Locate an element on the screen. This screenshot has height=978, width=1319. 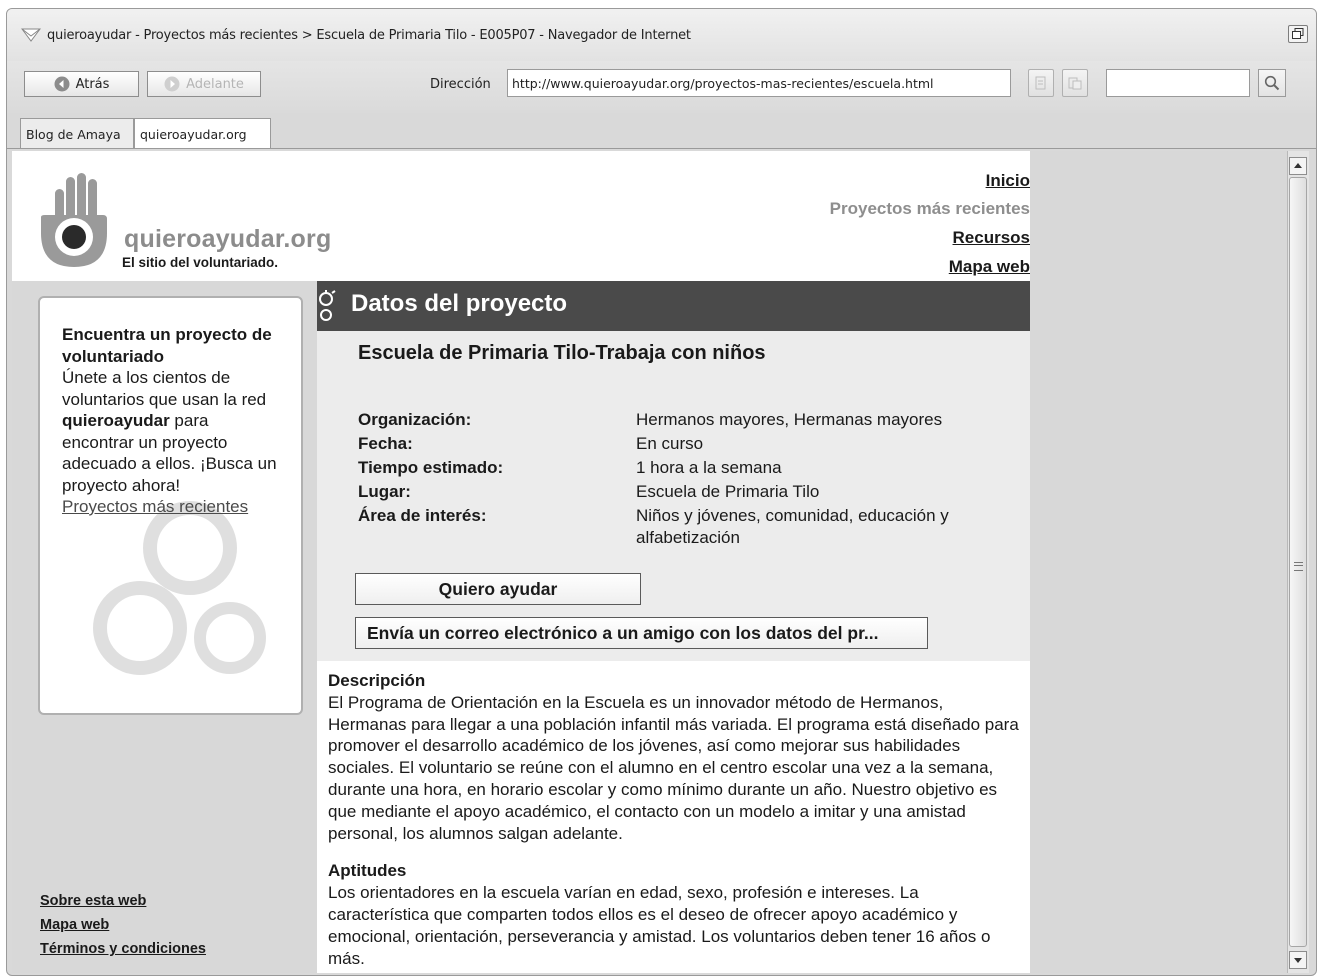
tab-divider is located at coordinates (661, 148).